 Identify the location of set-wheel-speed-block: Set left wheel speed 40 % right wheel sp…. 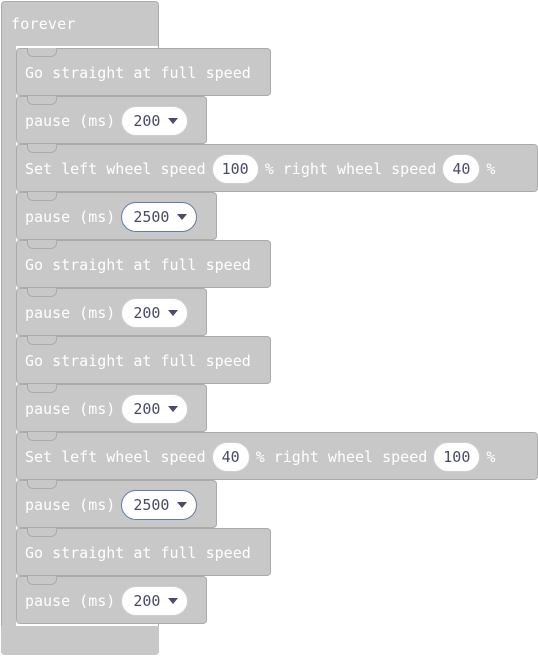
(277, 456).